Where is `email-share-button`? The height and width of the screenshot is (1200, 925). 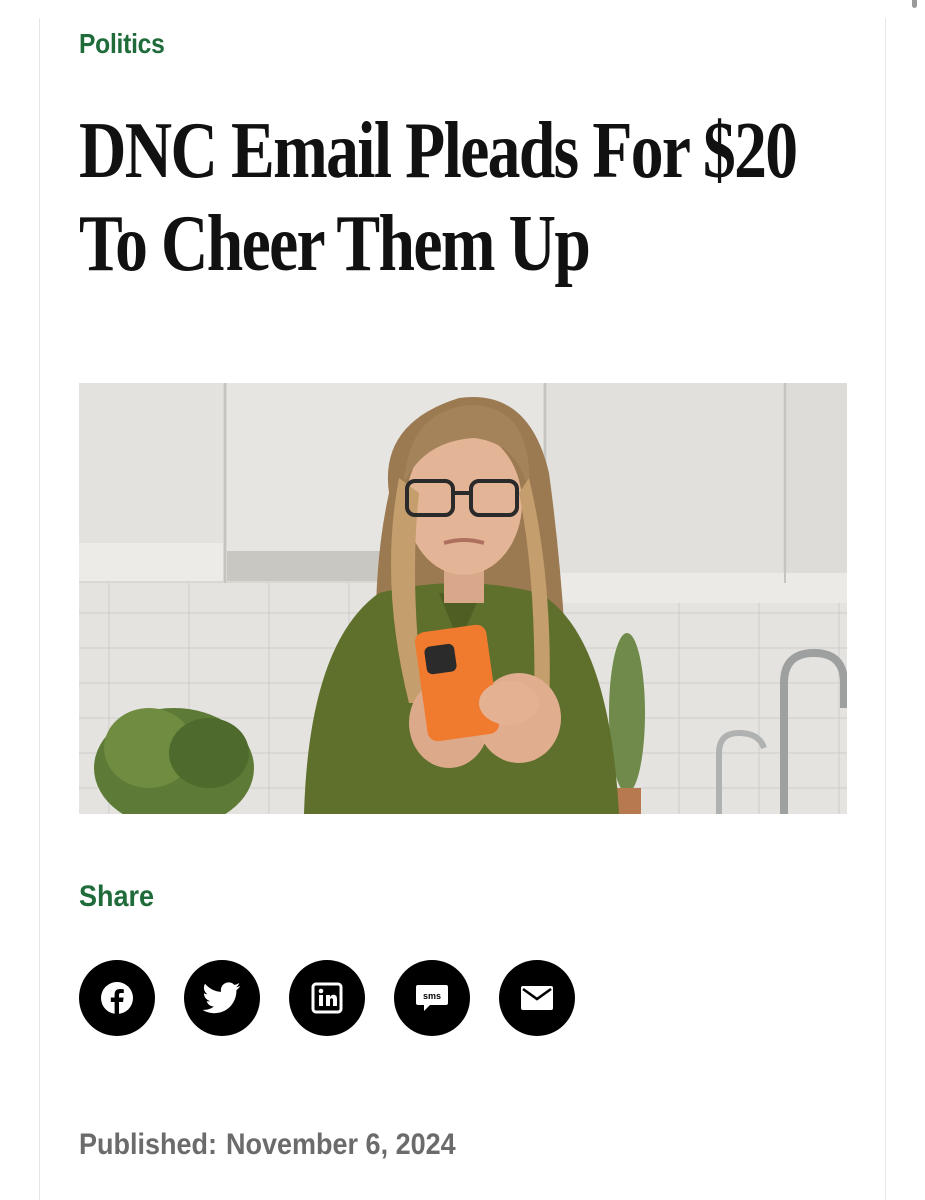 email-share-button is located at coordinates (537, 998).